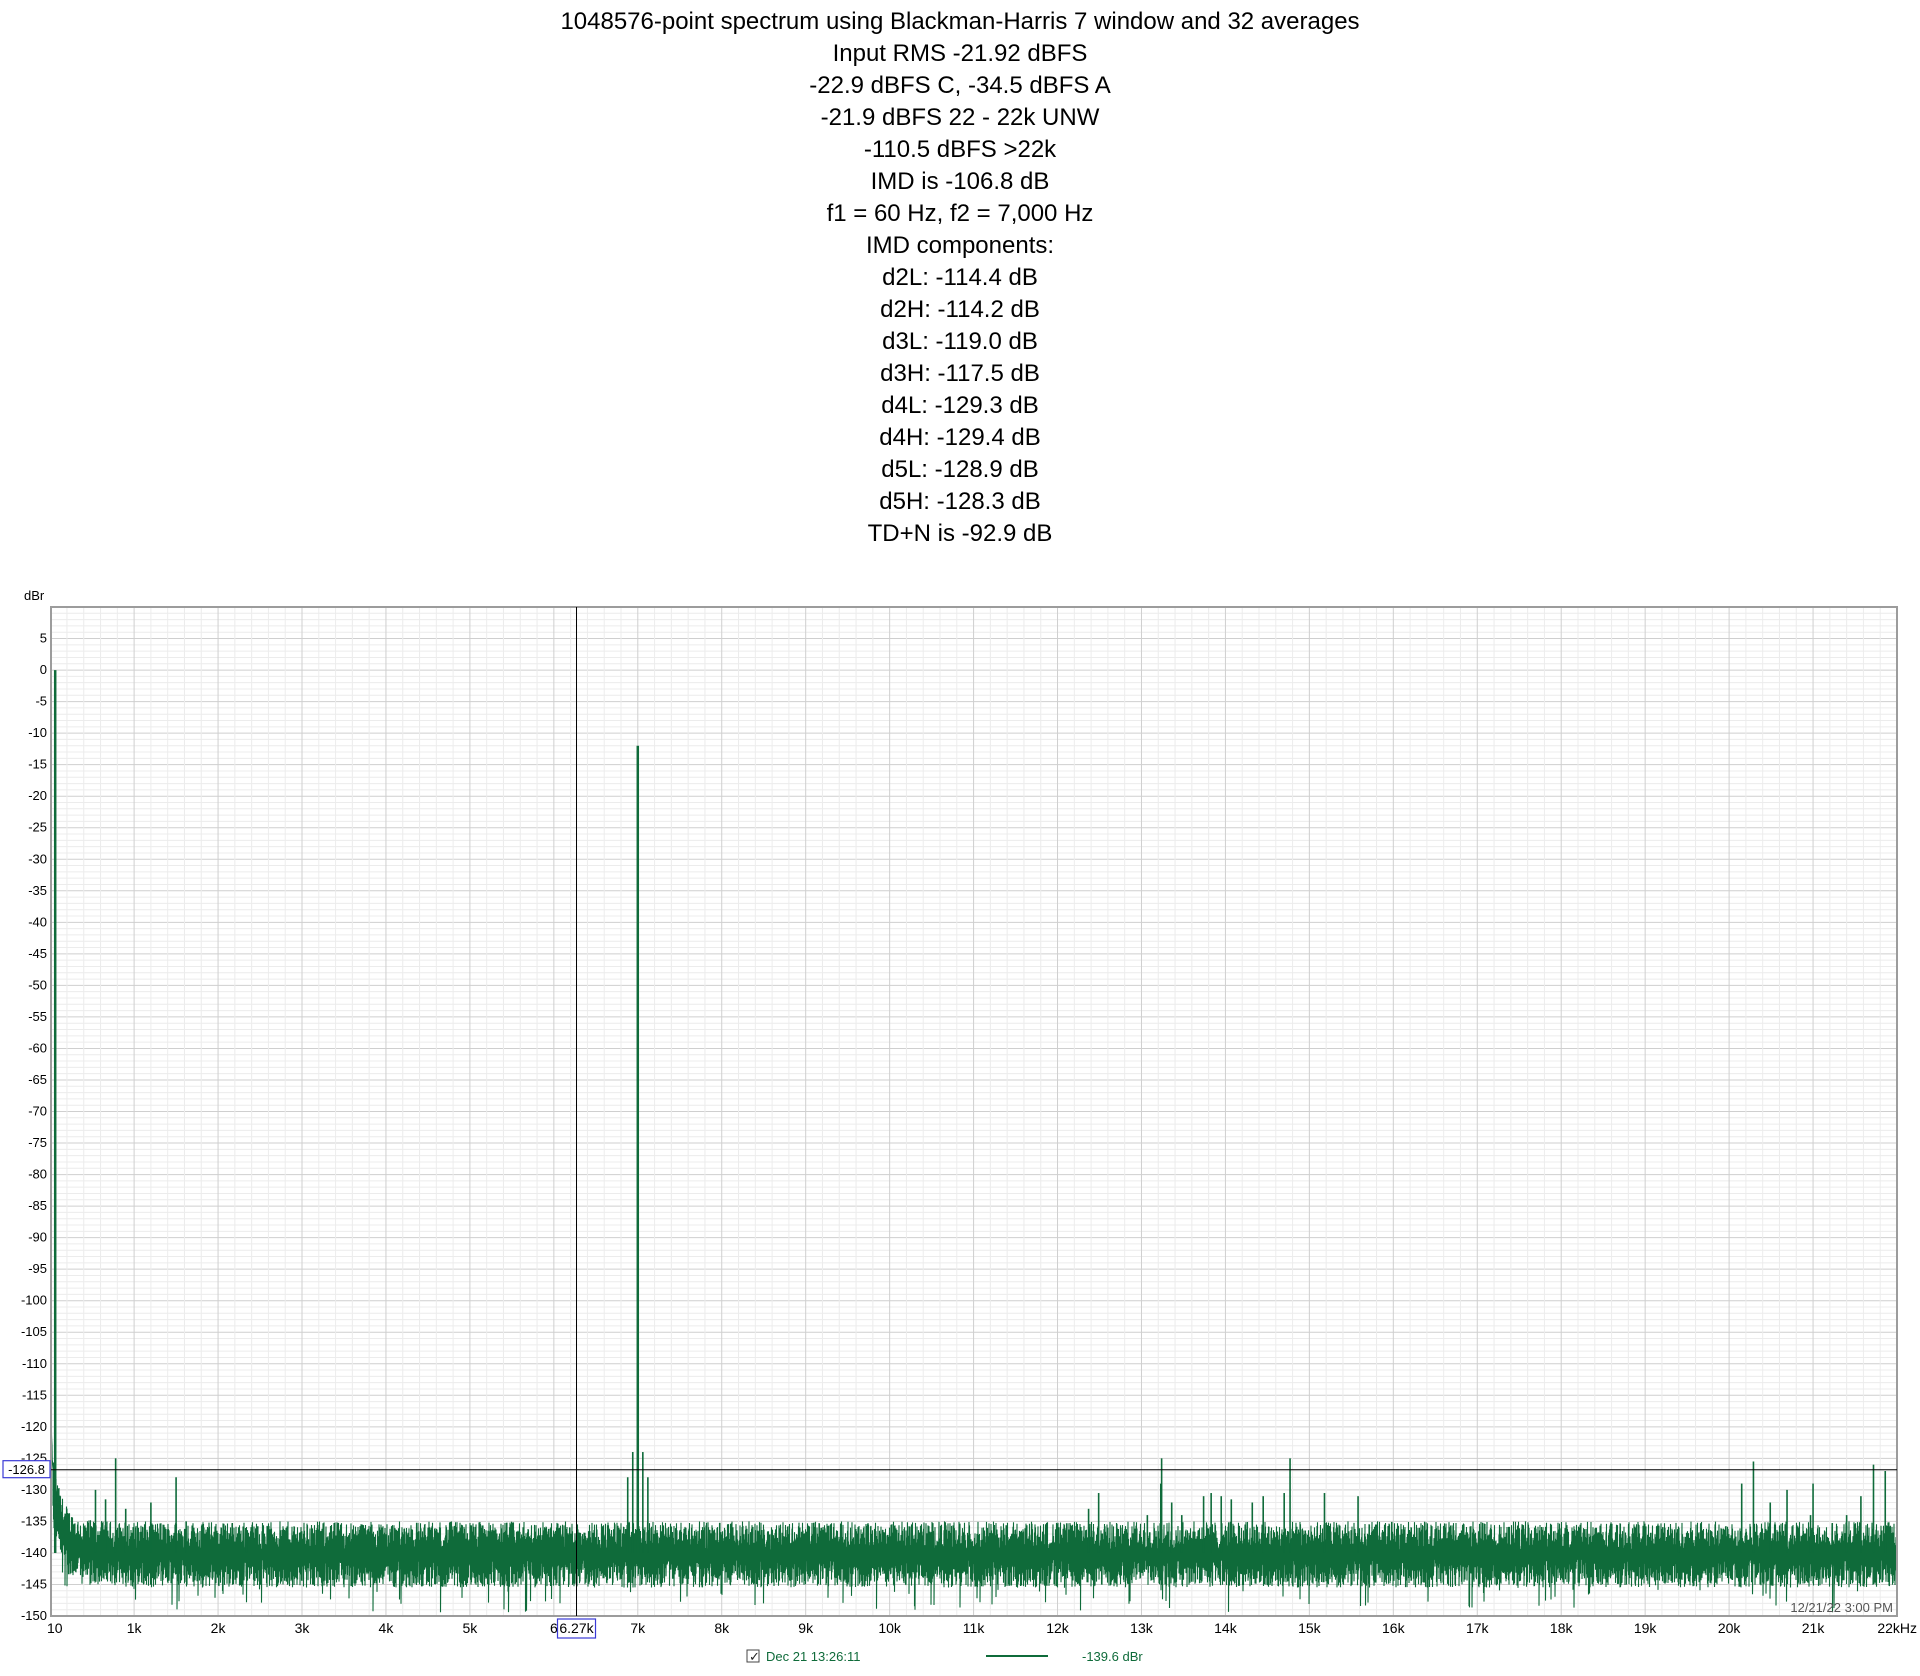  Describe the element at coordinates (37, 1237) in the screenshot. I see `y-tick-label: -90` at that location.